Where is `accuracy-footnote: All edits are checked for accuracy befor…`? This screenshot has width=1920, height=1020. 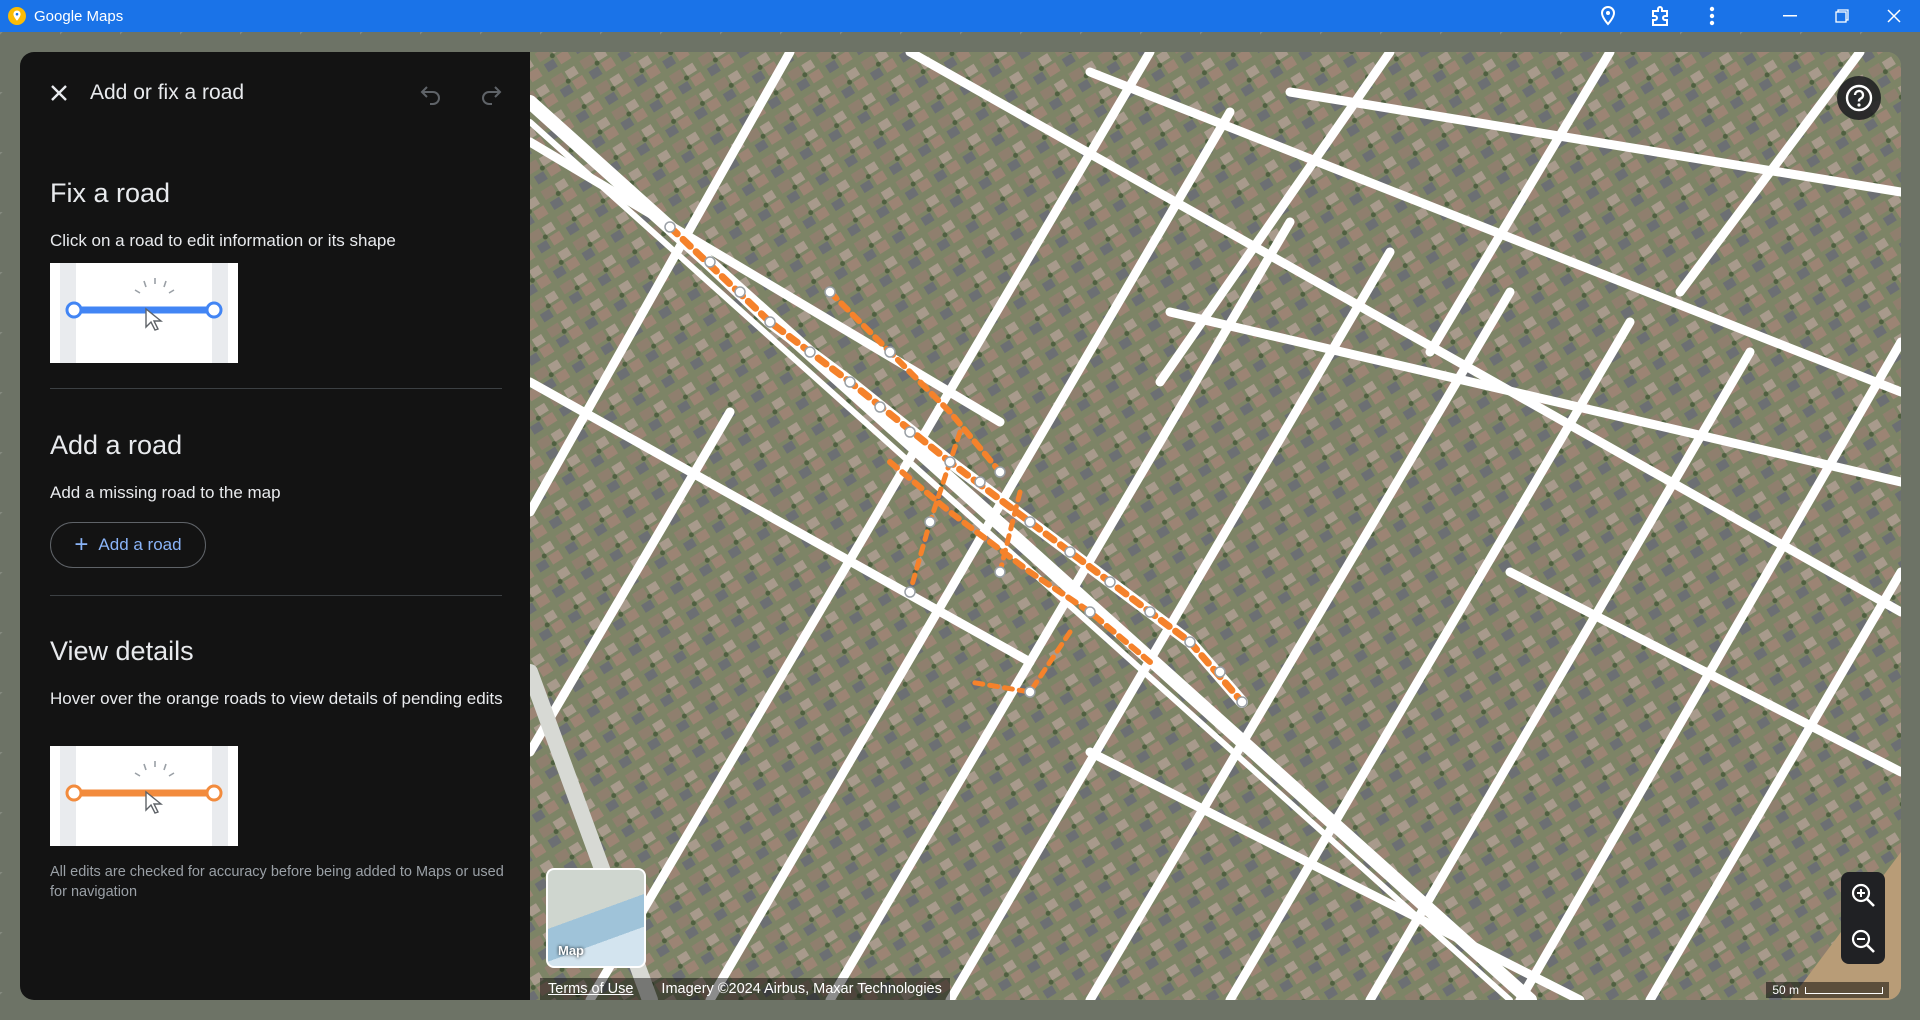
accuracy-footnote: All edits are checked for accuracy befor… is located at coordinates (277, 882).